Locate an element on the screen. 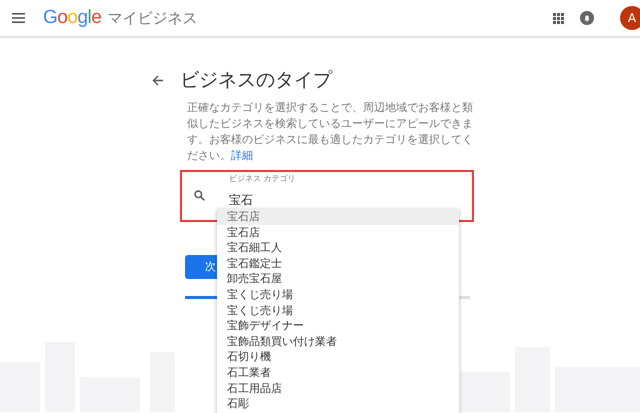 This screenshot has width=640, height=413. page-title: ビジネスのタイプ is located at coordinates (256, 80).